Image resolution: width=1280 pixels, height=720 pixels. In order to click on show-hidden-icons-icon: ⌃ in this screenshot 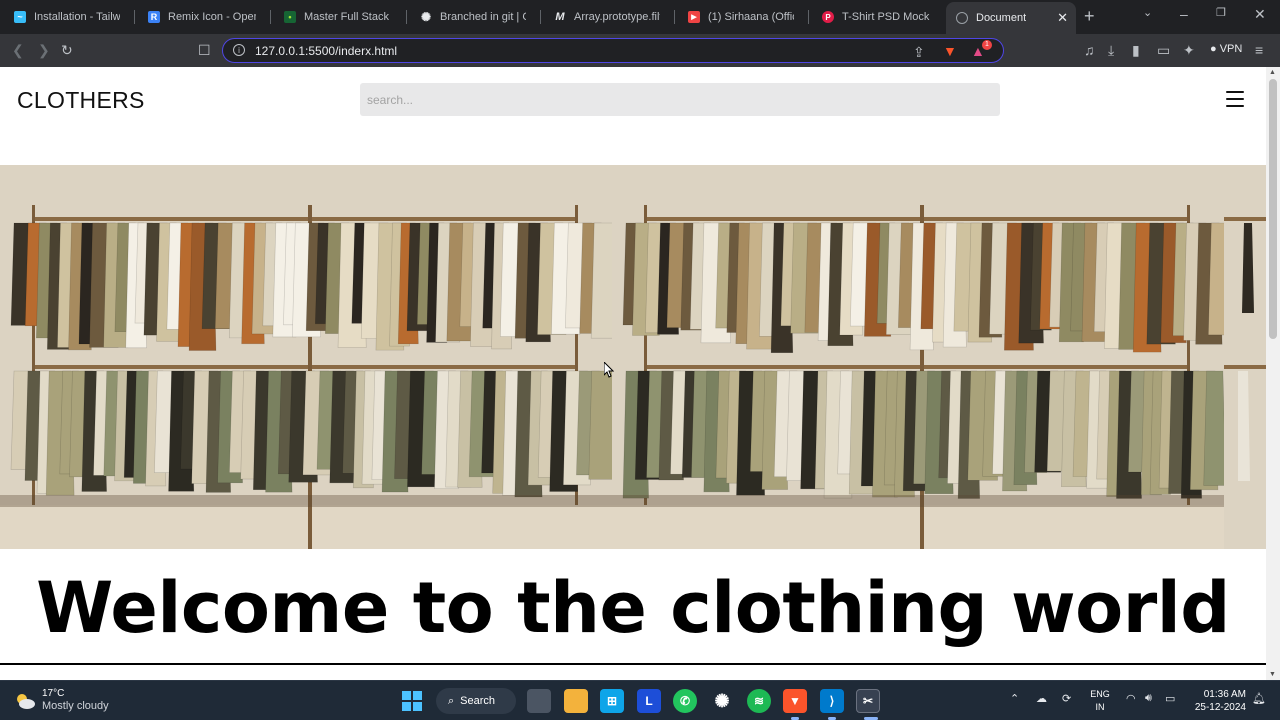, I will do `click(1014, 698)`.